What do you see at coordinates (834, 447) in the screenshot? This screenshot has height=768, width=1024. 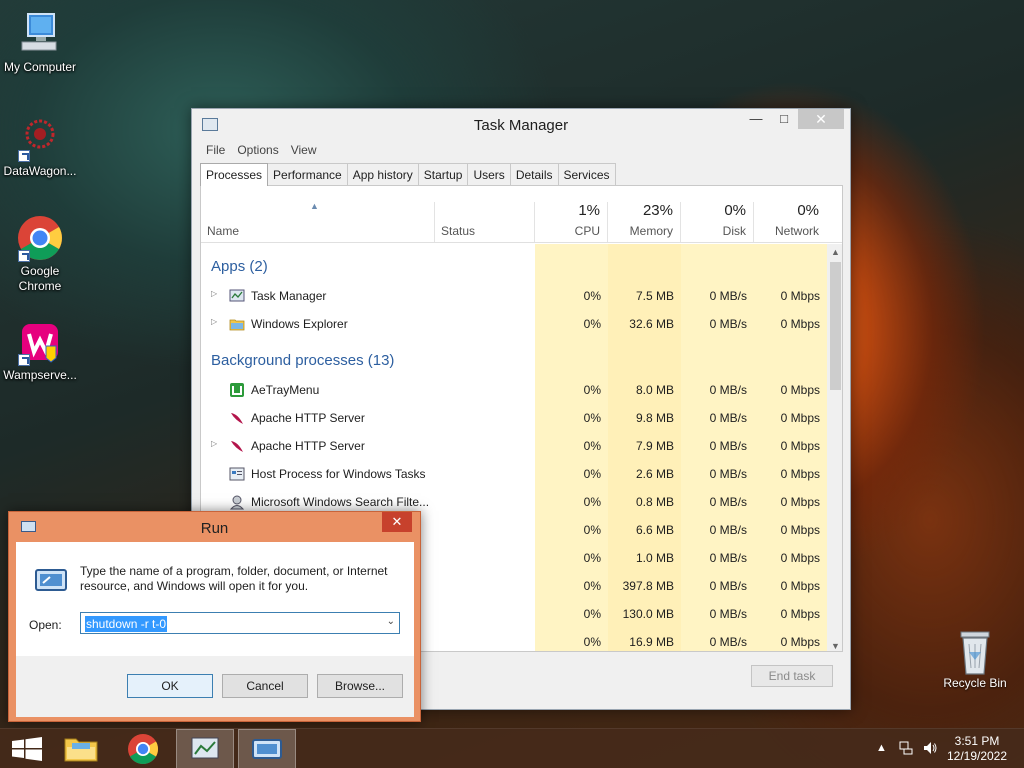 I see `vertical-scrollbar: ▲ ▼` at bounding box center [834, 447].